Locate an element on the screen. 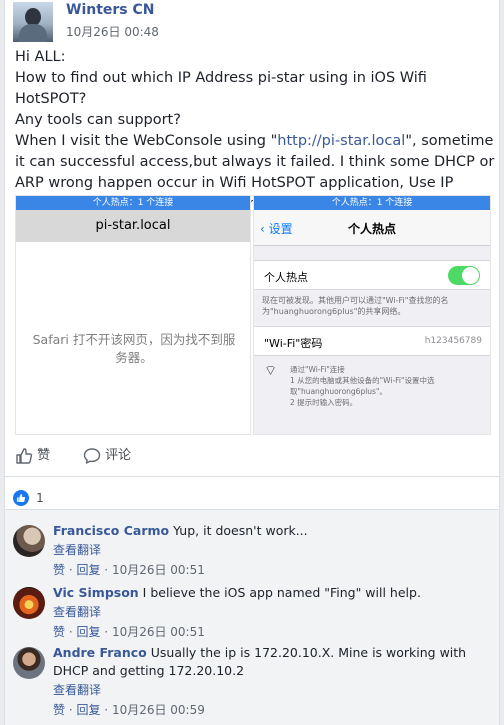 The width and height of the screenshot is (504, 725). author-avatar is located at coordinates (33, 22).